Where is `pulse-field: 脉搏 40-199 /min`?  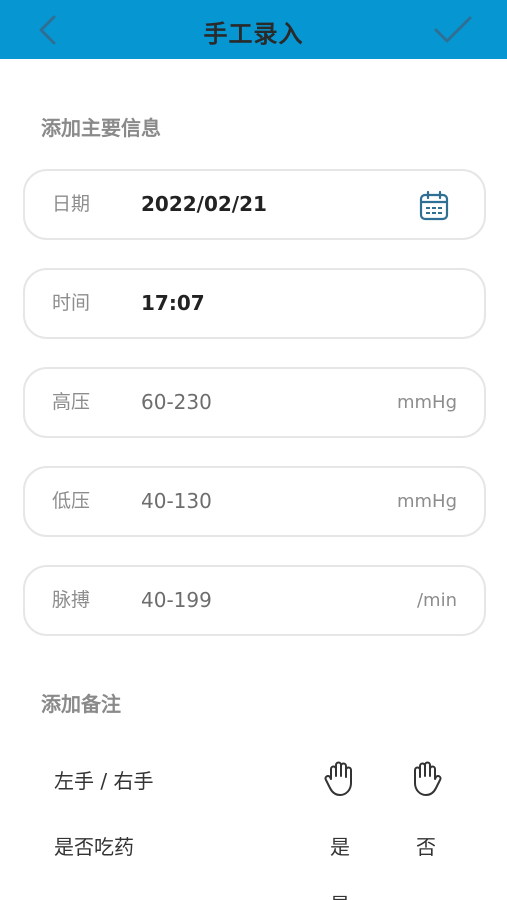 pulse-field: 脉搏 40-199 /min is located at coordinates (254, 600).